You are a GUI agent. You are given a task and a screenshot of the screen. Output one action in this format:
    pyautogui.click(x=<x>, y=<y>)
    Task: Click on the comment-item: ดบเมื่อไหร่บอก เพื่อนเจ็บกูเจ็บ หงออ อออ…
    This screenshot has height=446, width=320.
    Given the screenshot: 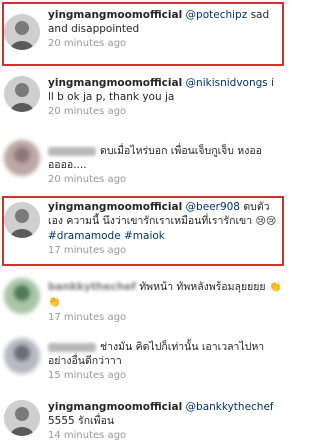 What is the action you would take?
    pyautogui.click(x=144, y=162)
    